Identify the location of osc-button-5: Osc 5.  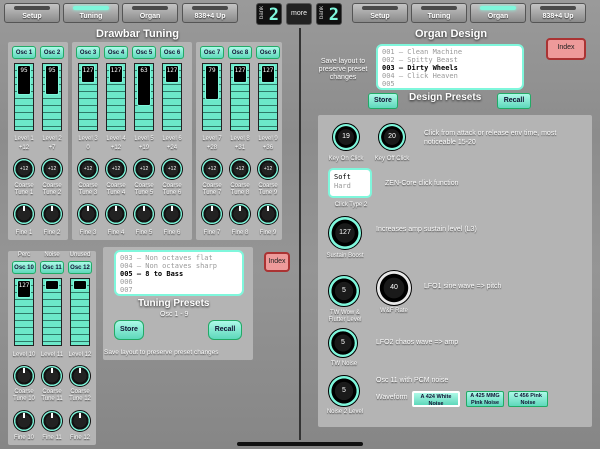
(144, 52).